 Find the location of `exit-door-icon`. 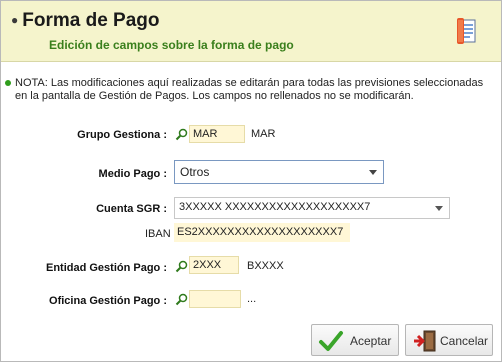

exit-door-icon is located at coordinates (425, 341).